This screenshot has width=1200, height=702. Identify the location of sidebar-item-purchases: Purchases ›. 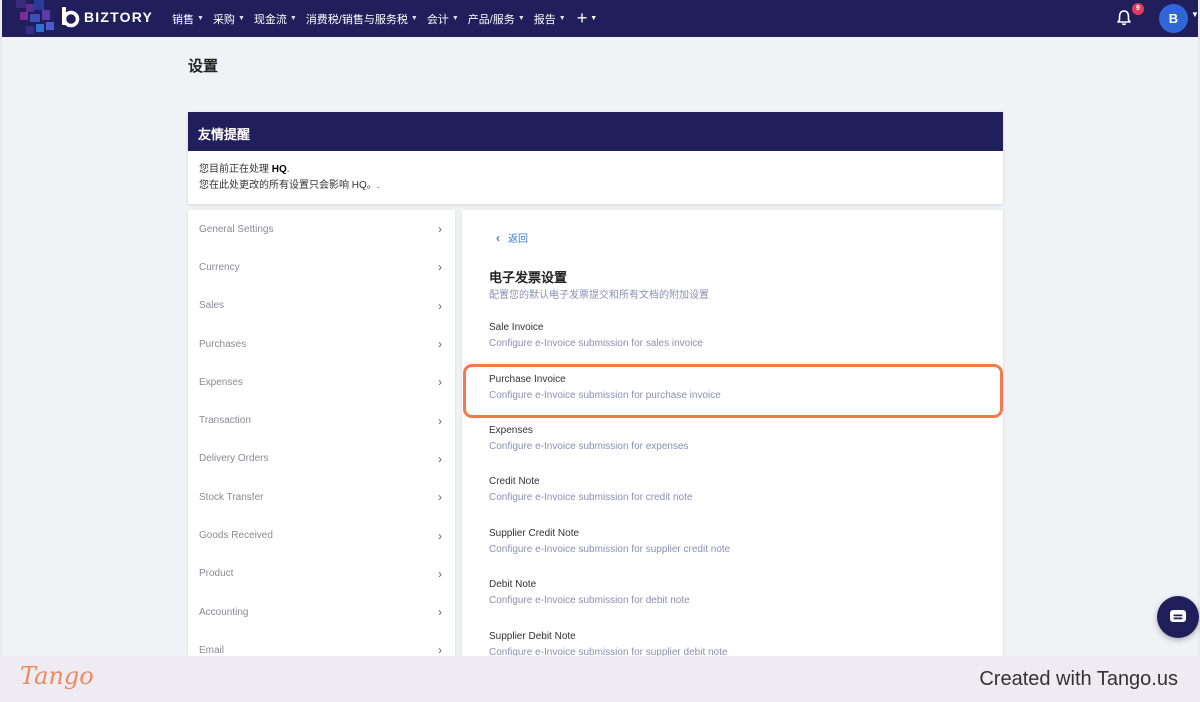
(321, 344).